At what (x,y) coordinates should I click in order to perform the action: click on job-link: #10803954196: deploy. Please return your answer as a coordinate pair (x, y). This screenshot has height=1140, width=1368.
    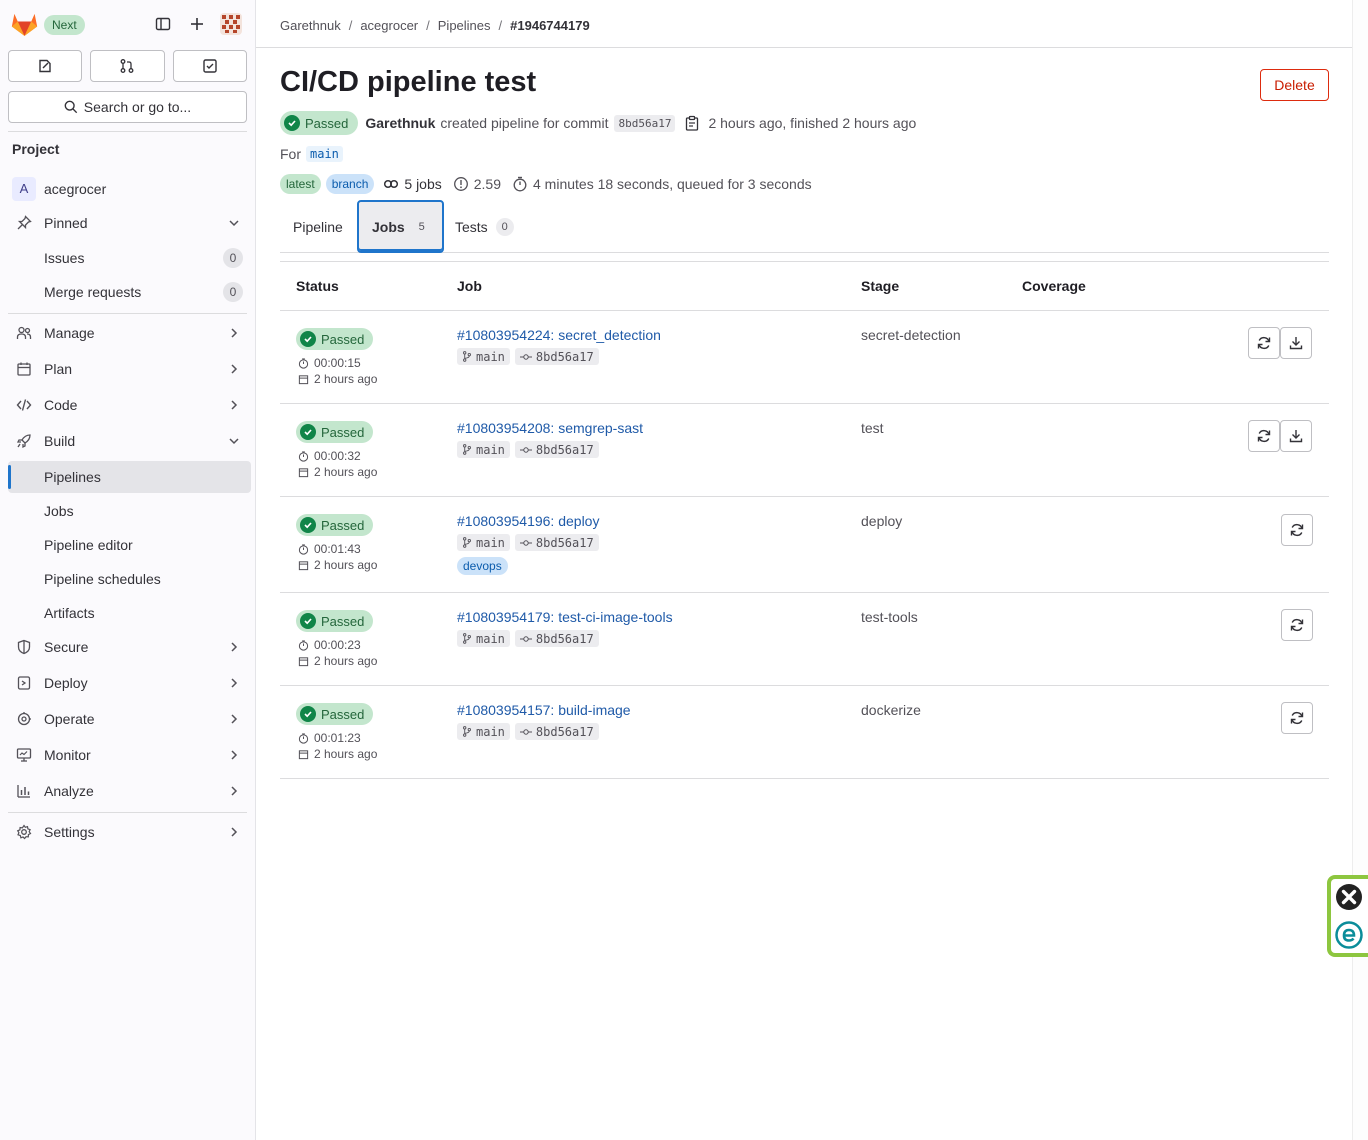
    Looking at the image, I should click on (528, 521).